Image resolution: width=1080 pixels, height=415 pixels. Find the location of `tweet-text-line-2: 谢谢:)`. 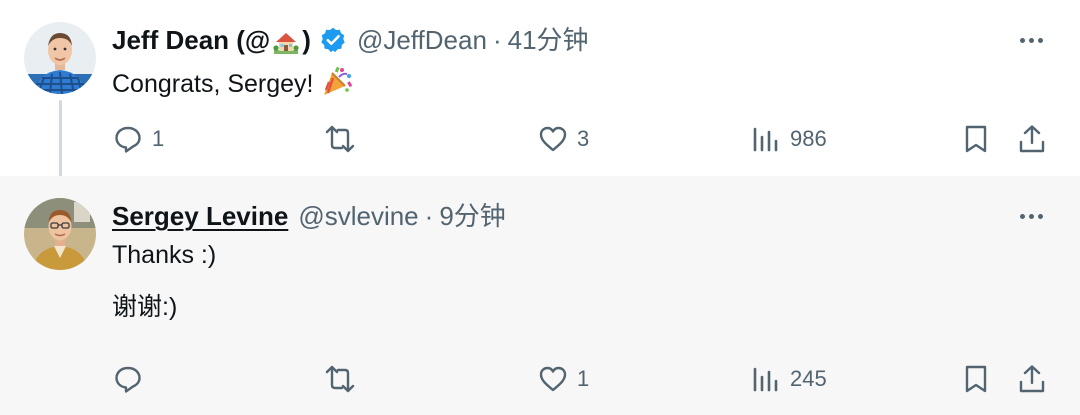

tweet-text-line-2: 谢谢:) is located at coordinates (145, 307).